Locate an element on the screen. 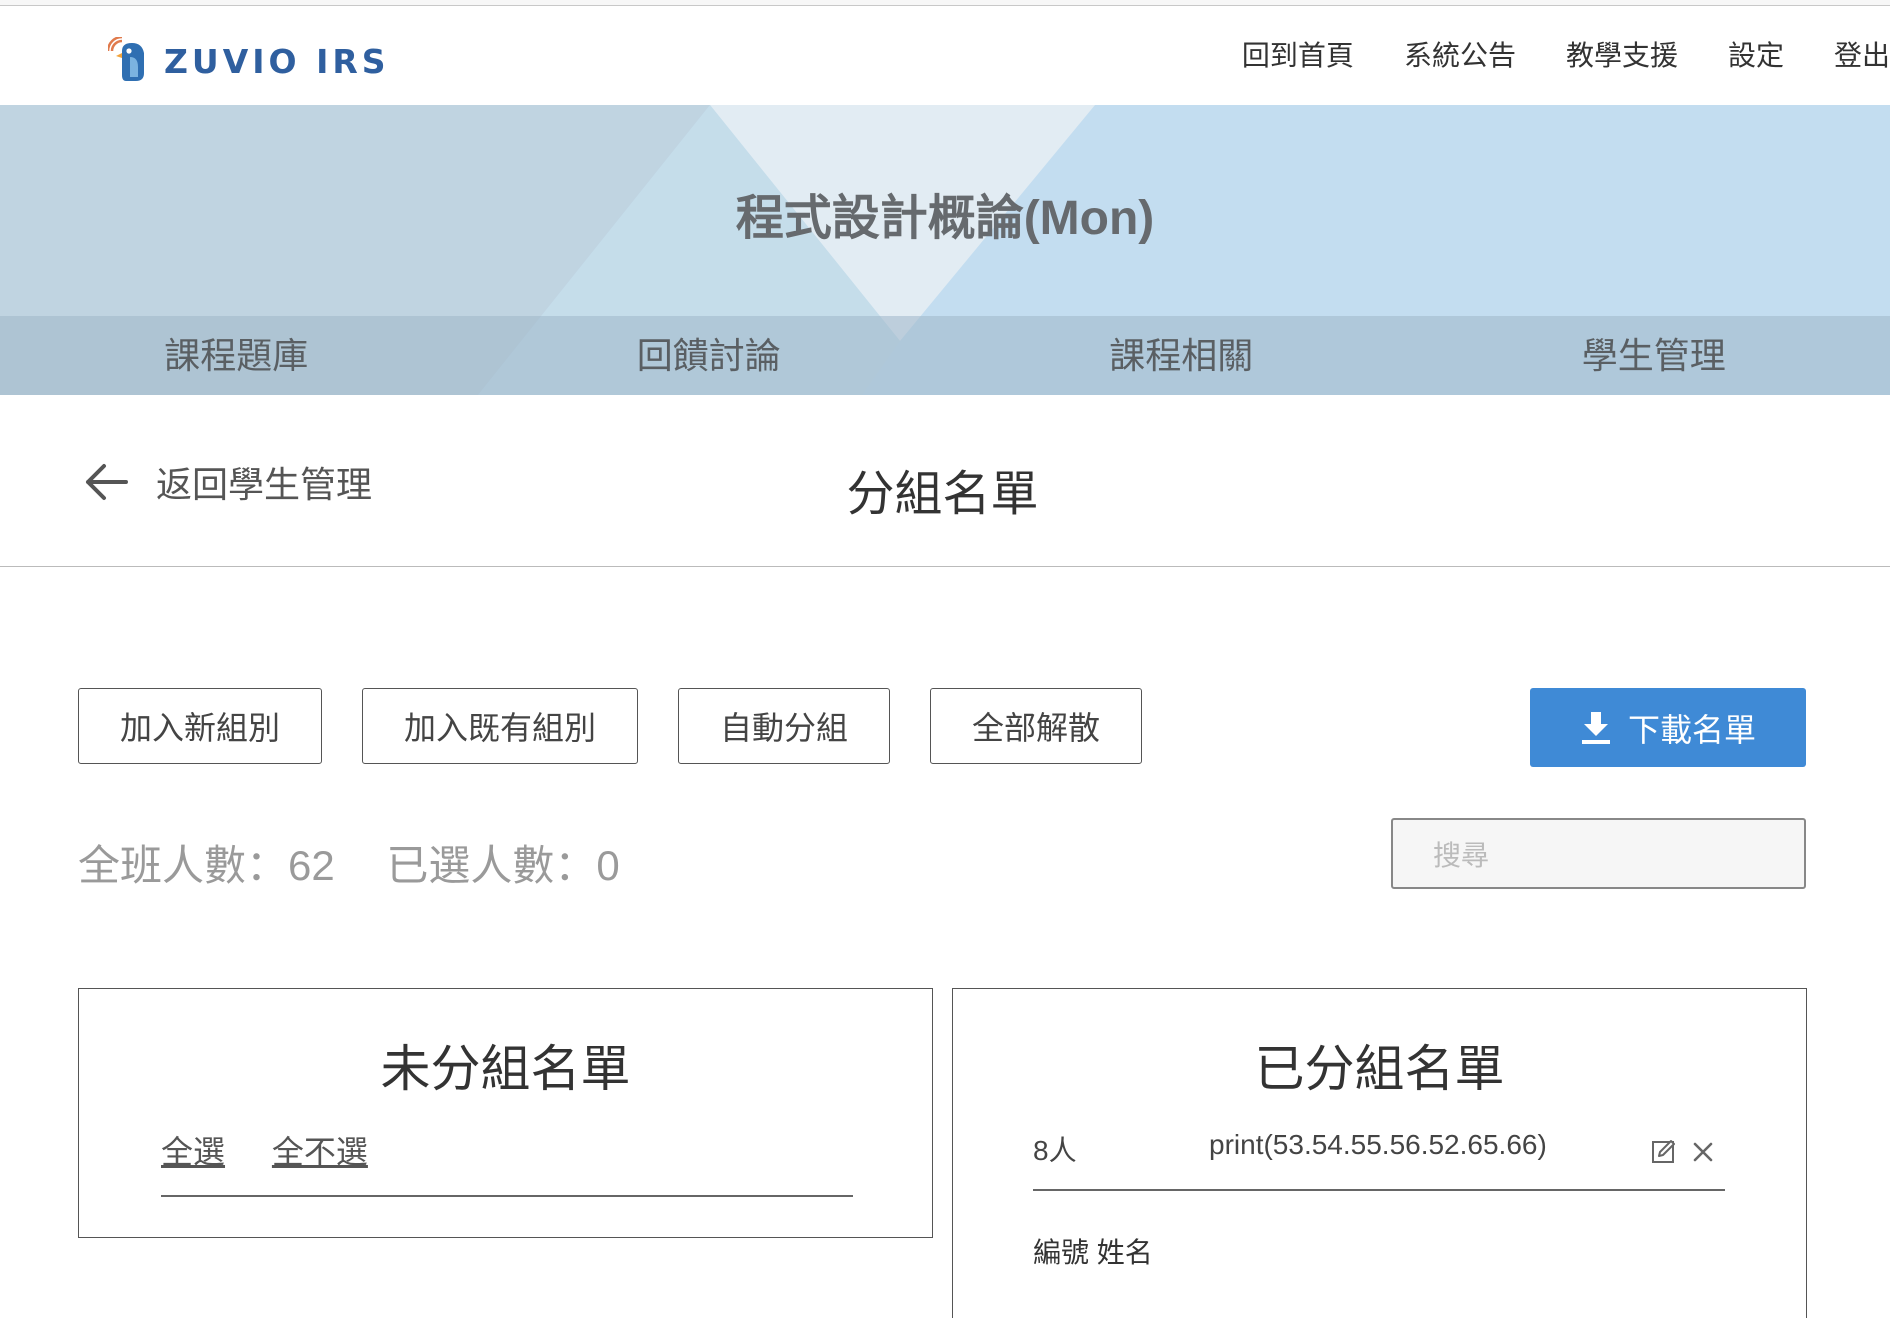  select-all-link: 全選 is located at coordinates (193, 1152).